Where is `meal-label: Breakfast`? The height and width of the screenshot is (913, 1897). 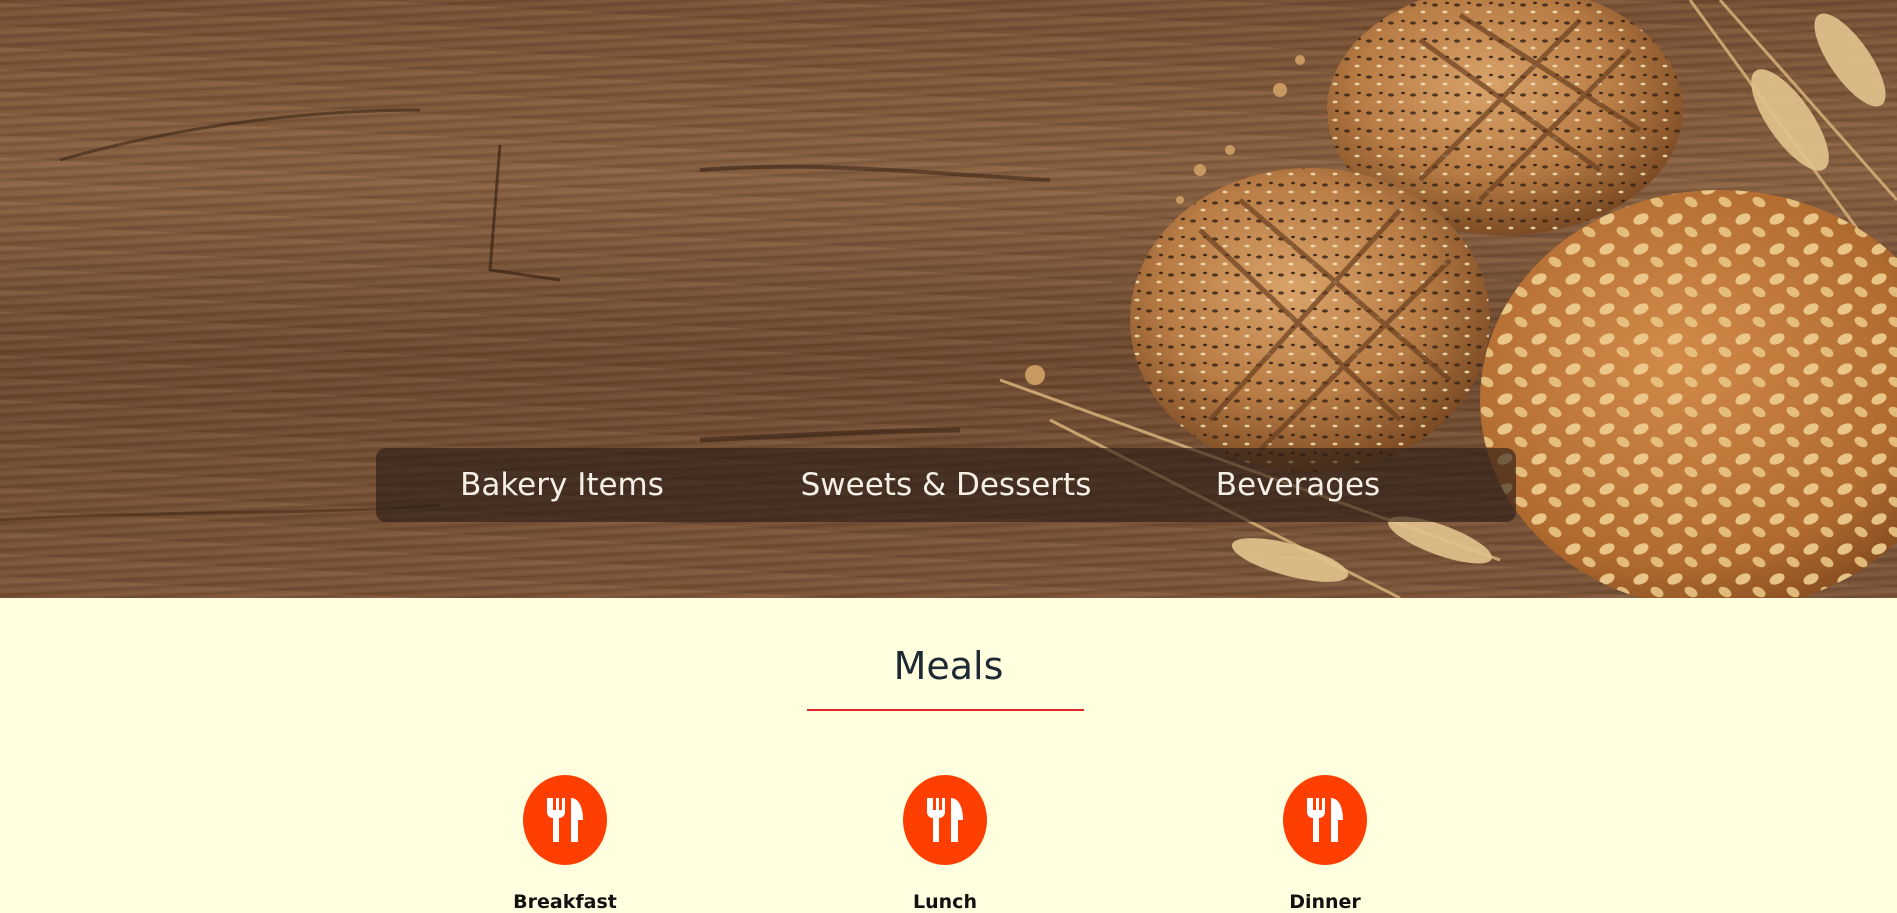 meal-label: Breakfast is located at coordinates (565, 902).